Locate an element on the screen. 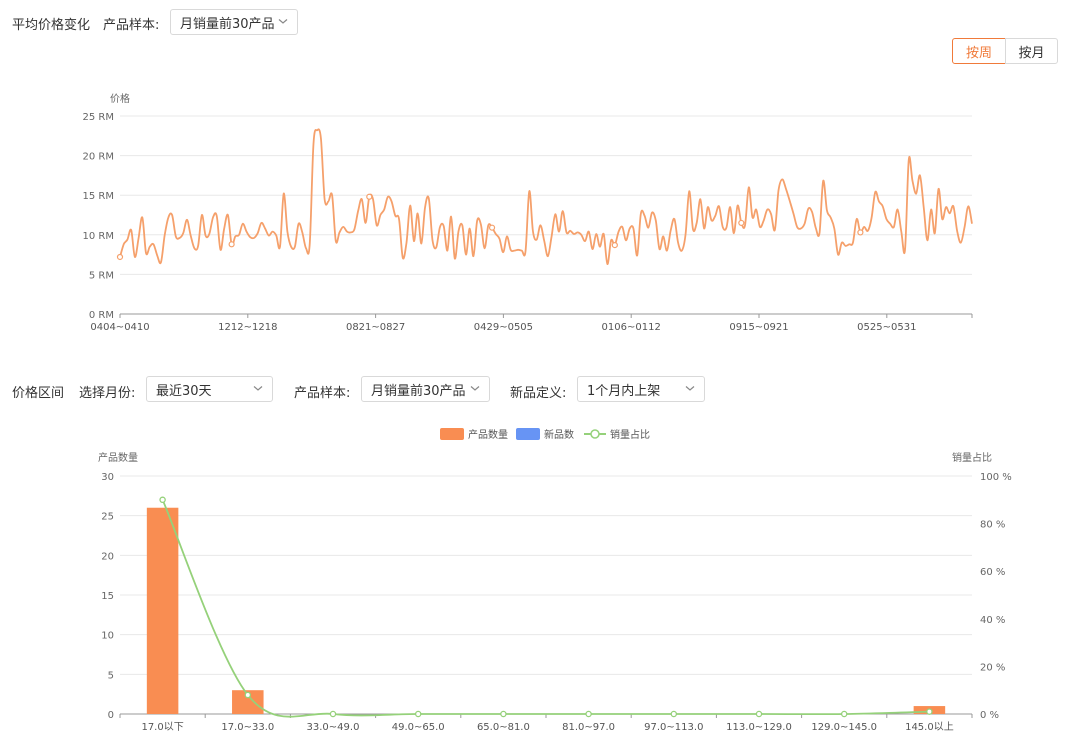  bar-x-tick-label: 33.0~49.0 is located at coordinates (333, 727).